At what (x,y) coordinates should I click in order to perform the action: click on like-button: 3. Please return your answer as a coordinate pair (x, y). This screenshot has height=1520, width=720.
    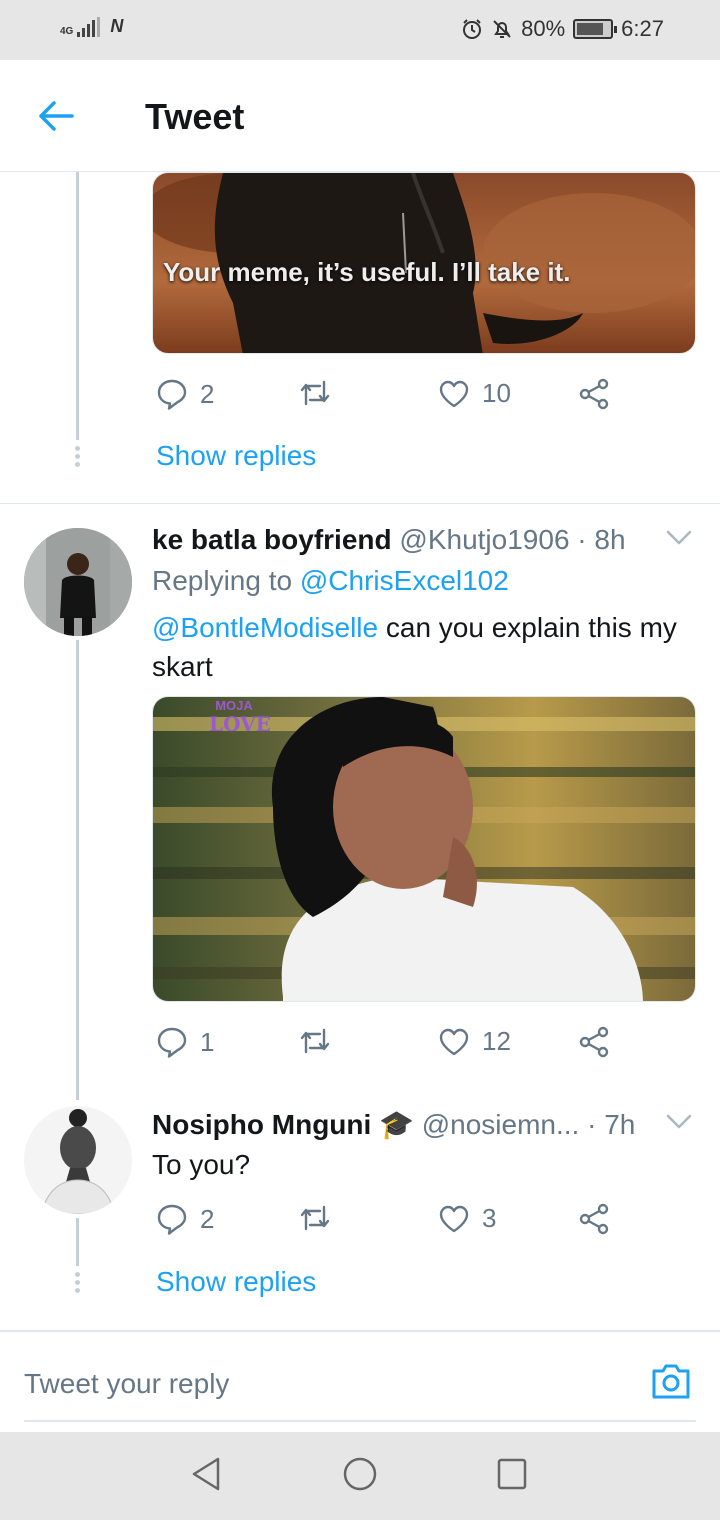
    Looking at the image, I should click on (467, 1218).